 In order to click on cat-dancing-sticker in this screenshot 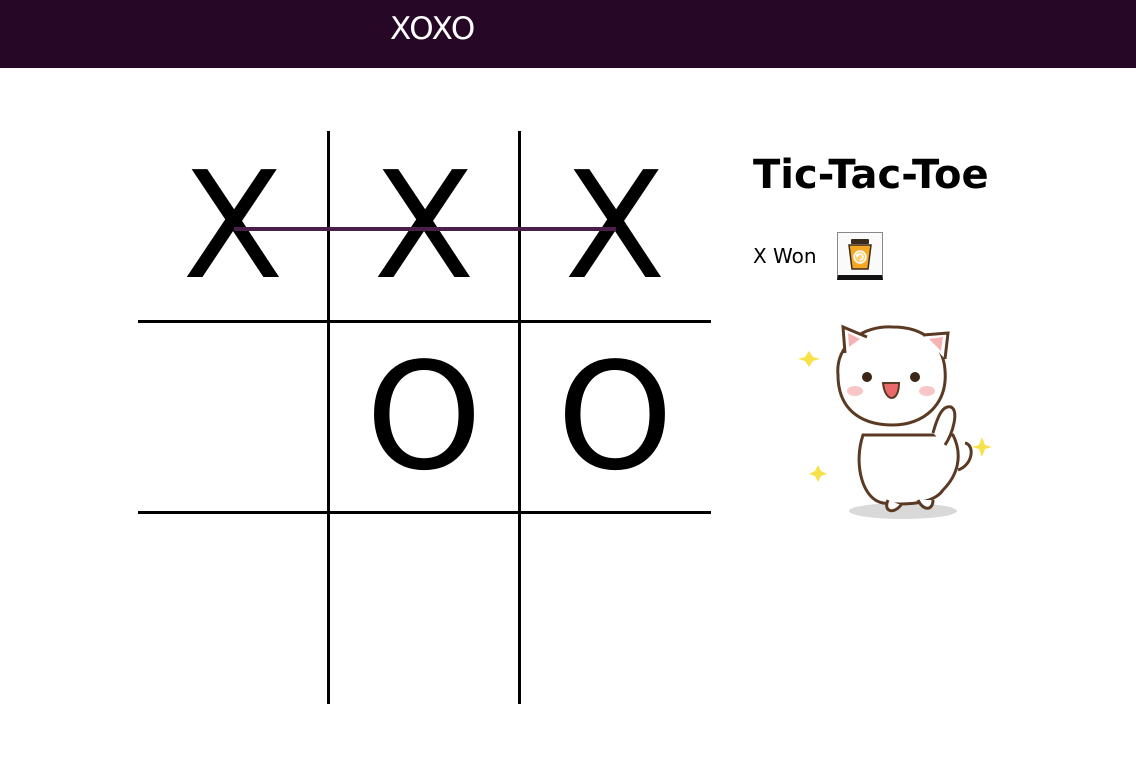, I will do `click(895, 421)`.